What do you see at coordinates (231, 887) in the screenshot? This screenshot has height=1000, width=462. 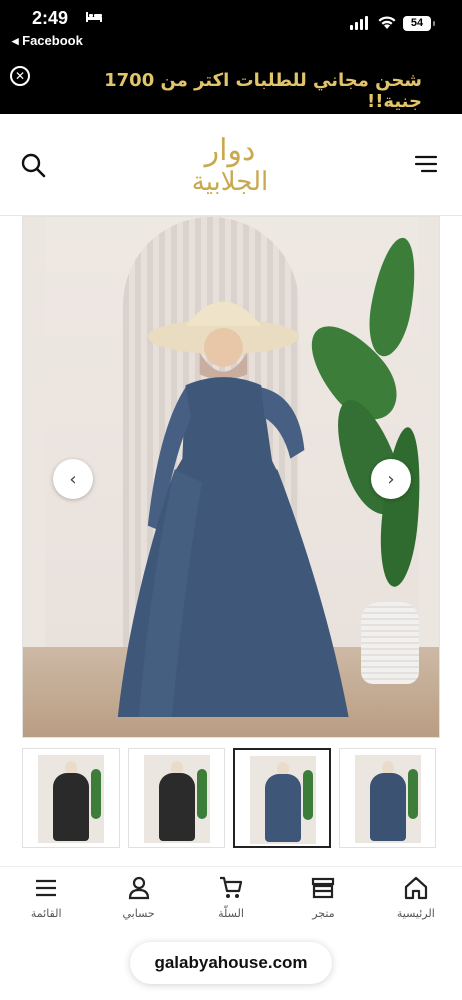 I see `cart-icon` at bounding box center [231, 887].